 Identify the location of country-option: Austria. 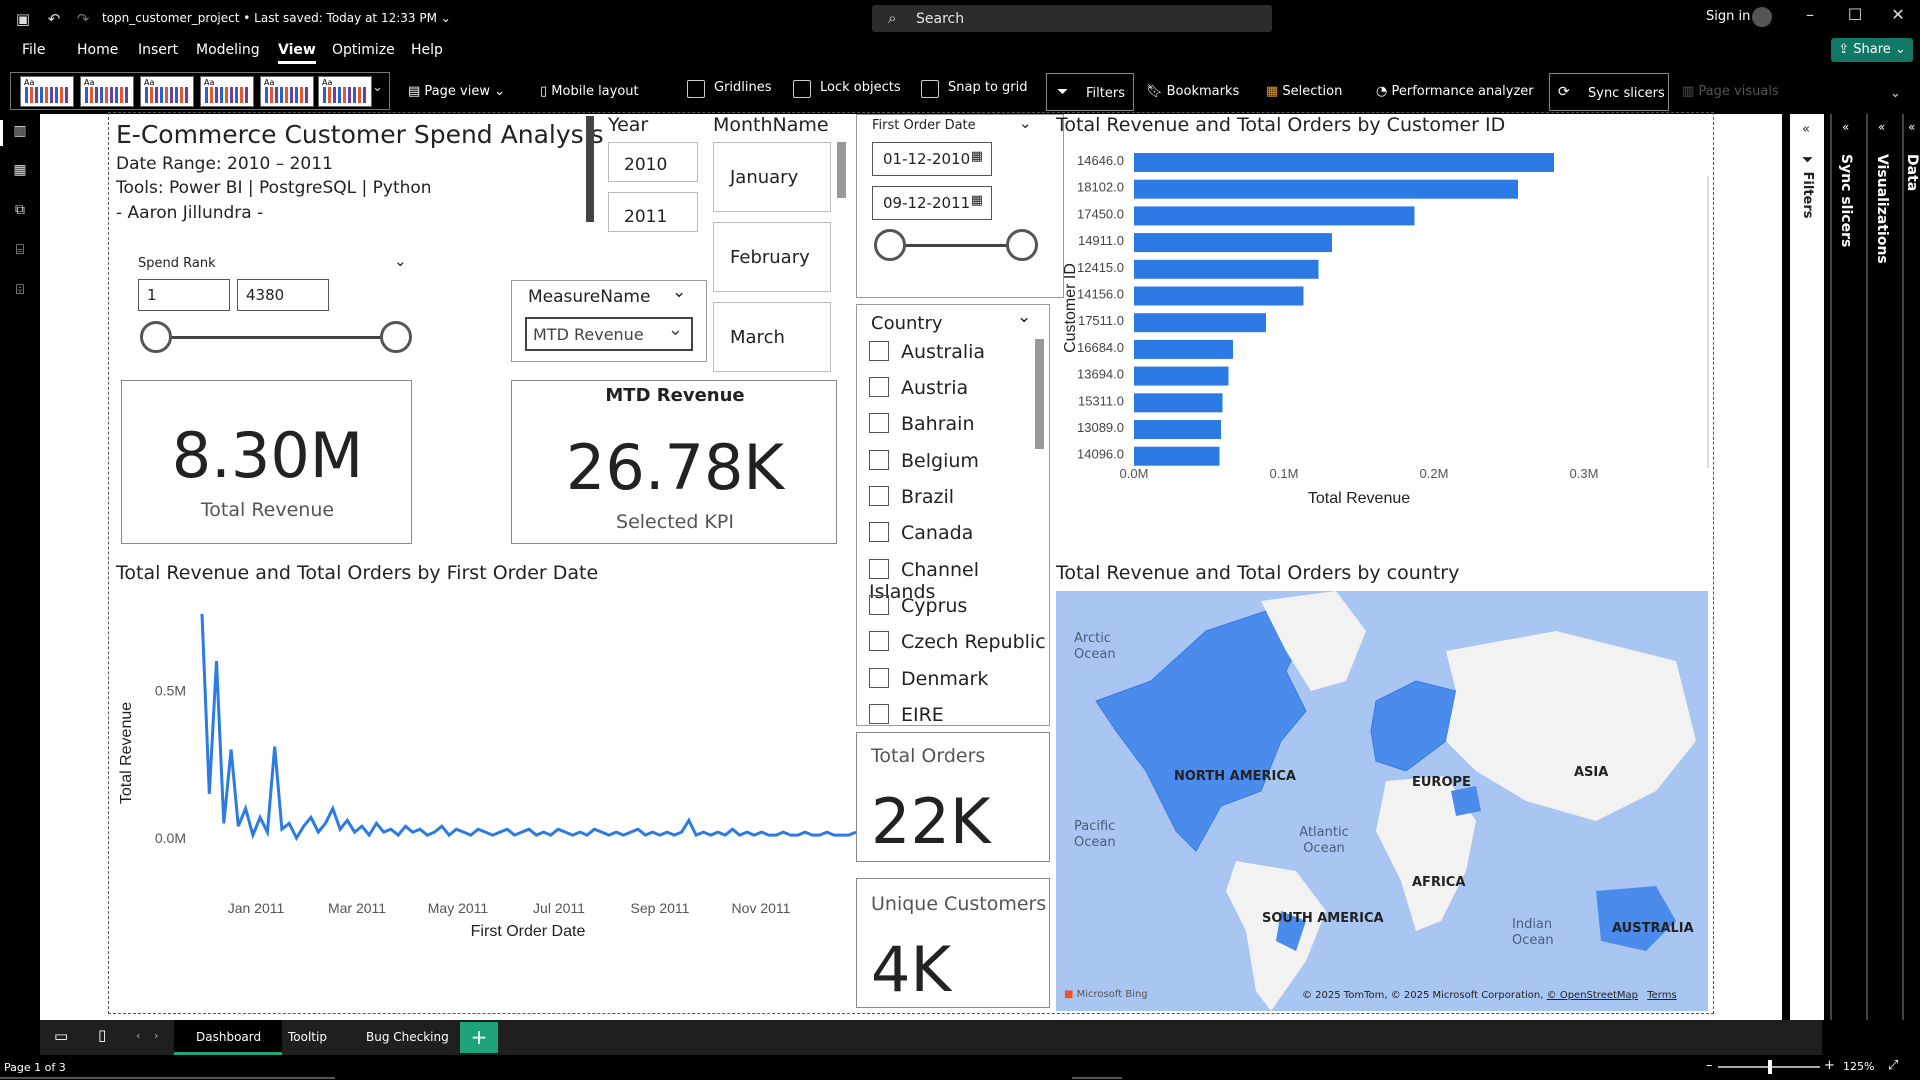
(918, 388).